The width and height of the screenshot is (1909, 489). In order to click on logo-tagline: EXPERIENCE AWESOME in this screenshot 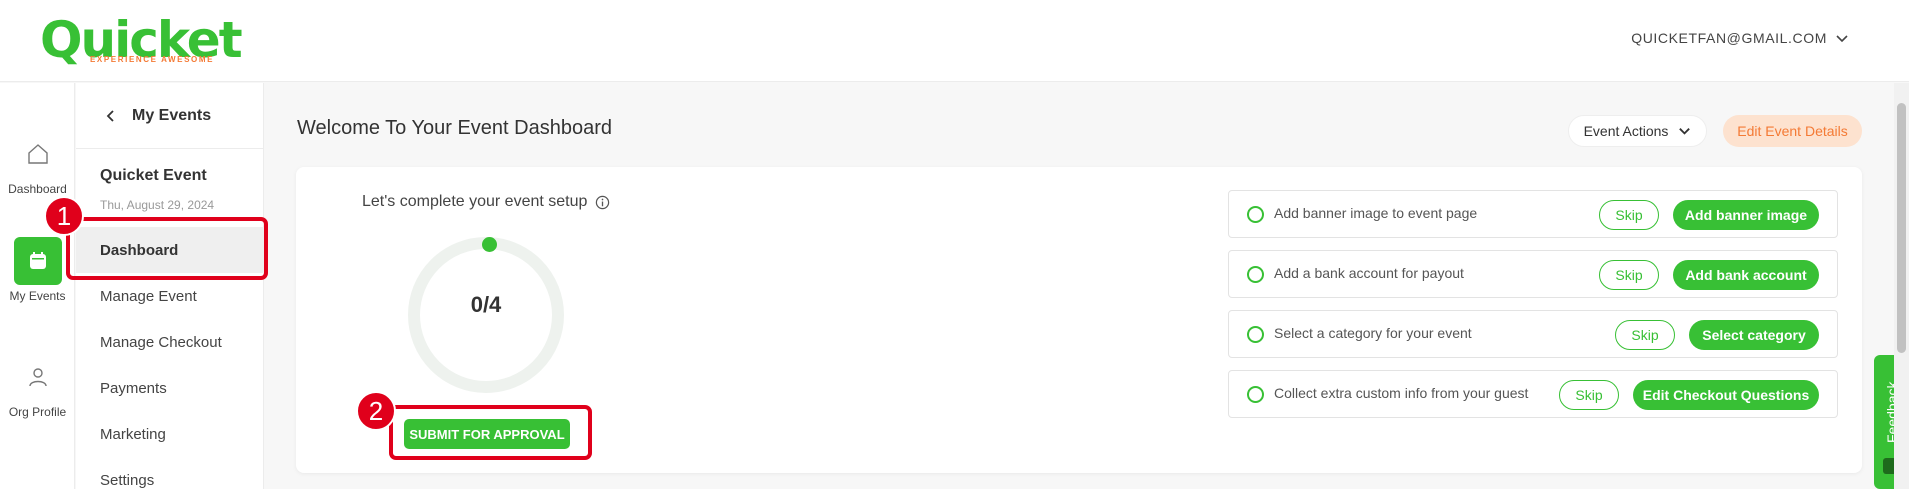, I will do `click(152, 59)`.